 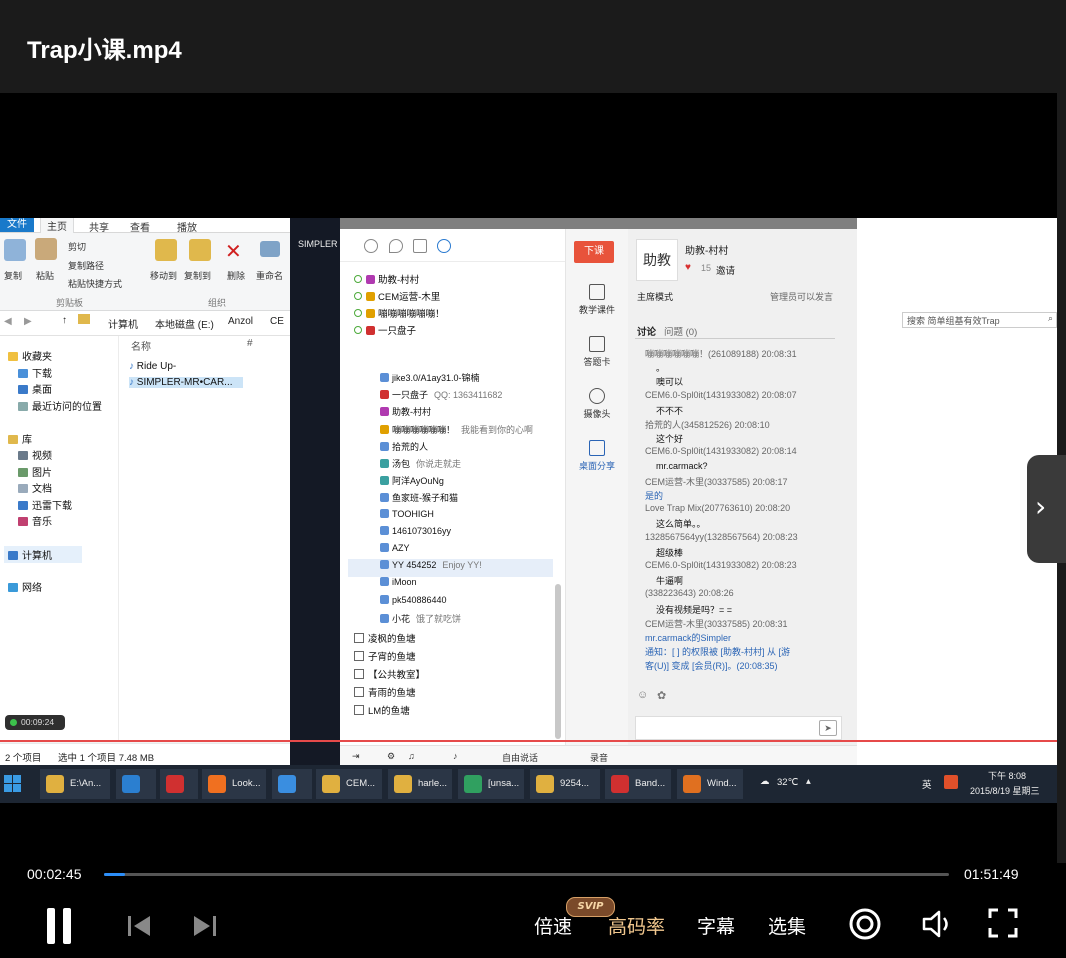 I want to click on member-row: AZY, so click(x=398, y=548).